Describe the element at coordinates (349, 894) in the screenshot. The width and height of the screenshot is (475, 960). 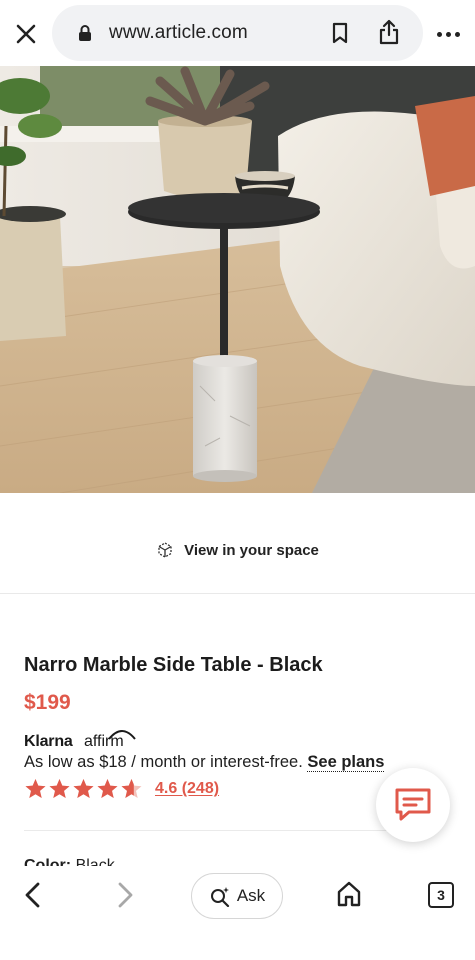
I see `home-icon` at that location.